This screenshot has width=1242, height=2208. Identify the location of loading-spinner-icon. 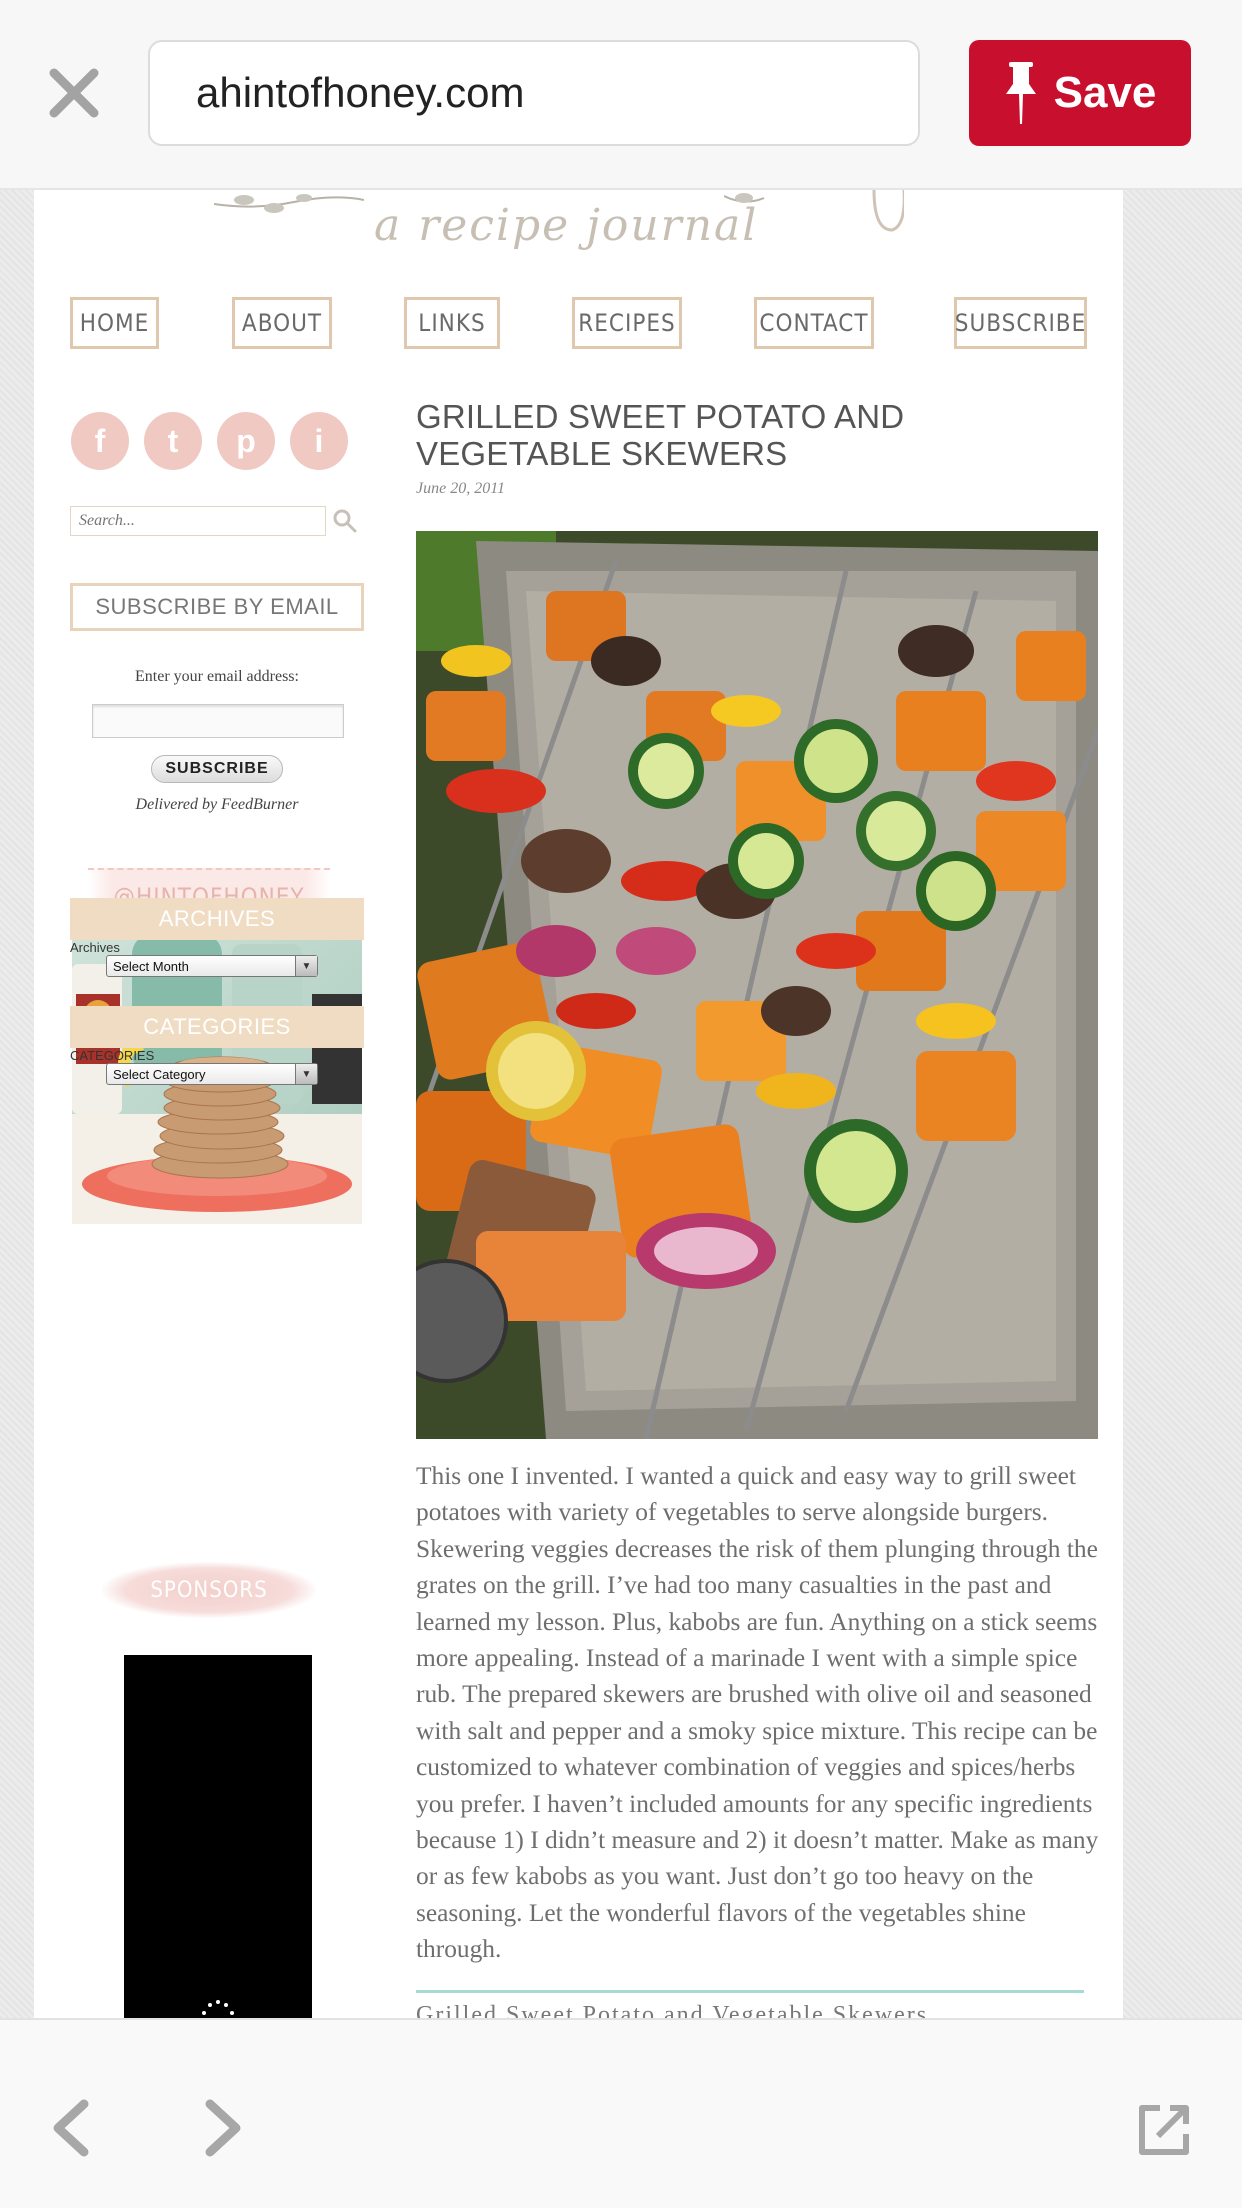
(218, 2007).